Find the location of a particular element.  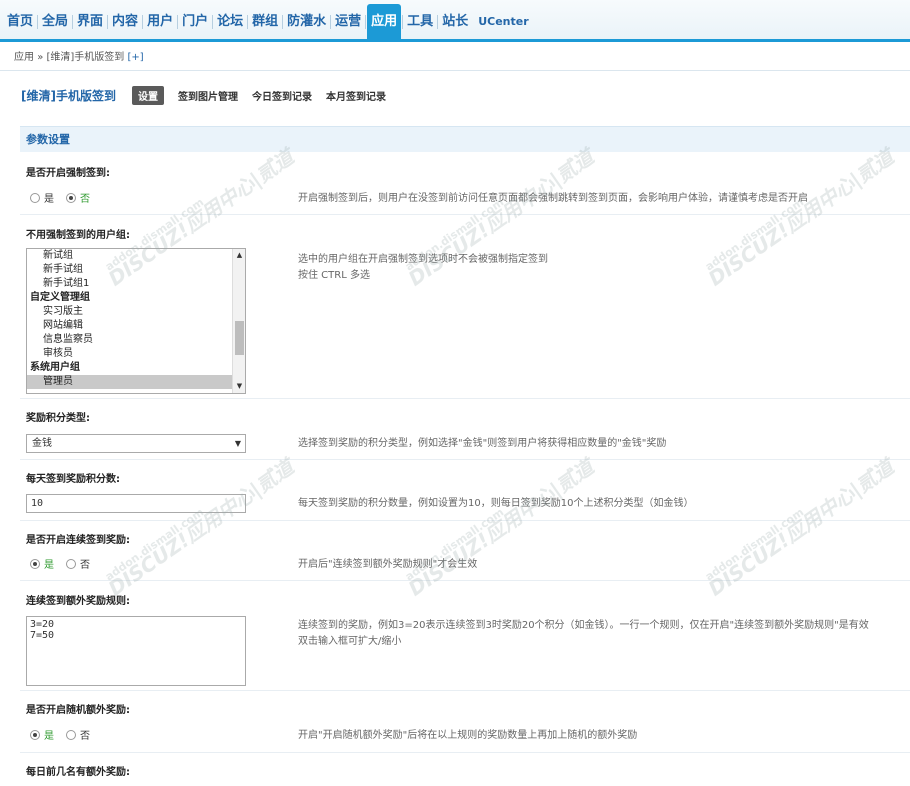

tab-month-records: 本月签到记录 is located at coordinates (356, 95).